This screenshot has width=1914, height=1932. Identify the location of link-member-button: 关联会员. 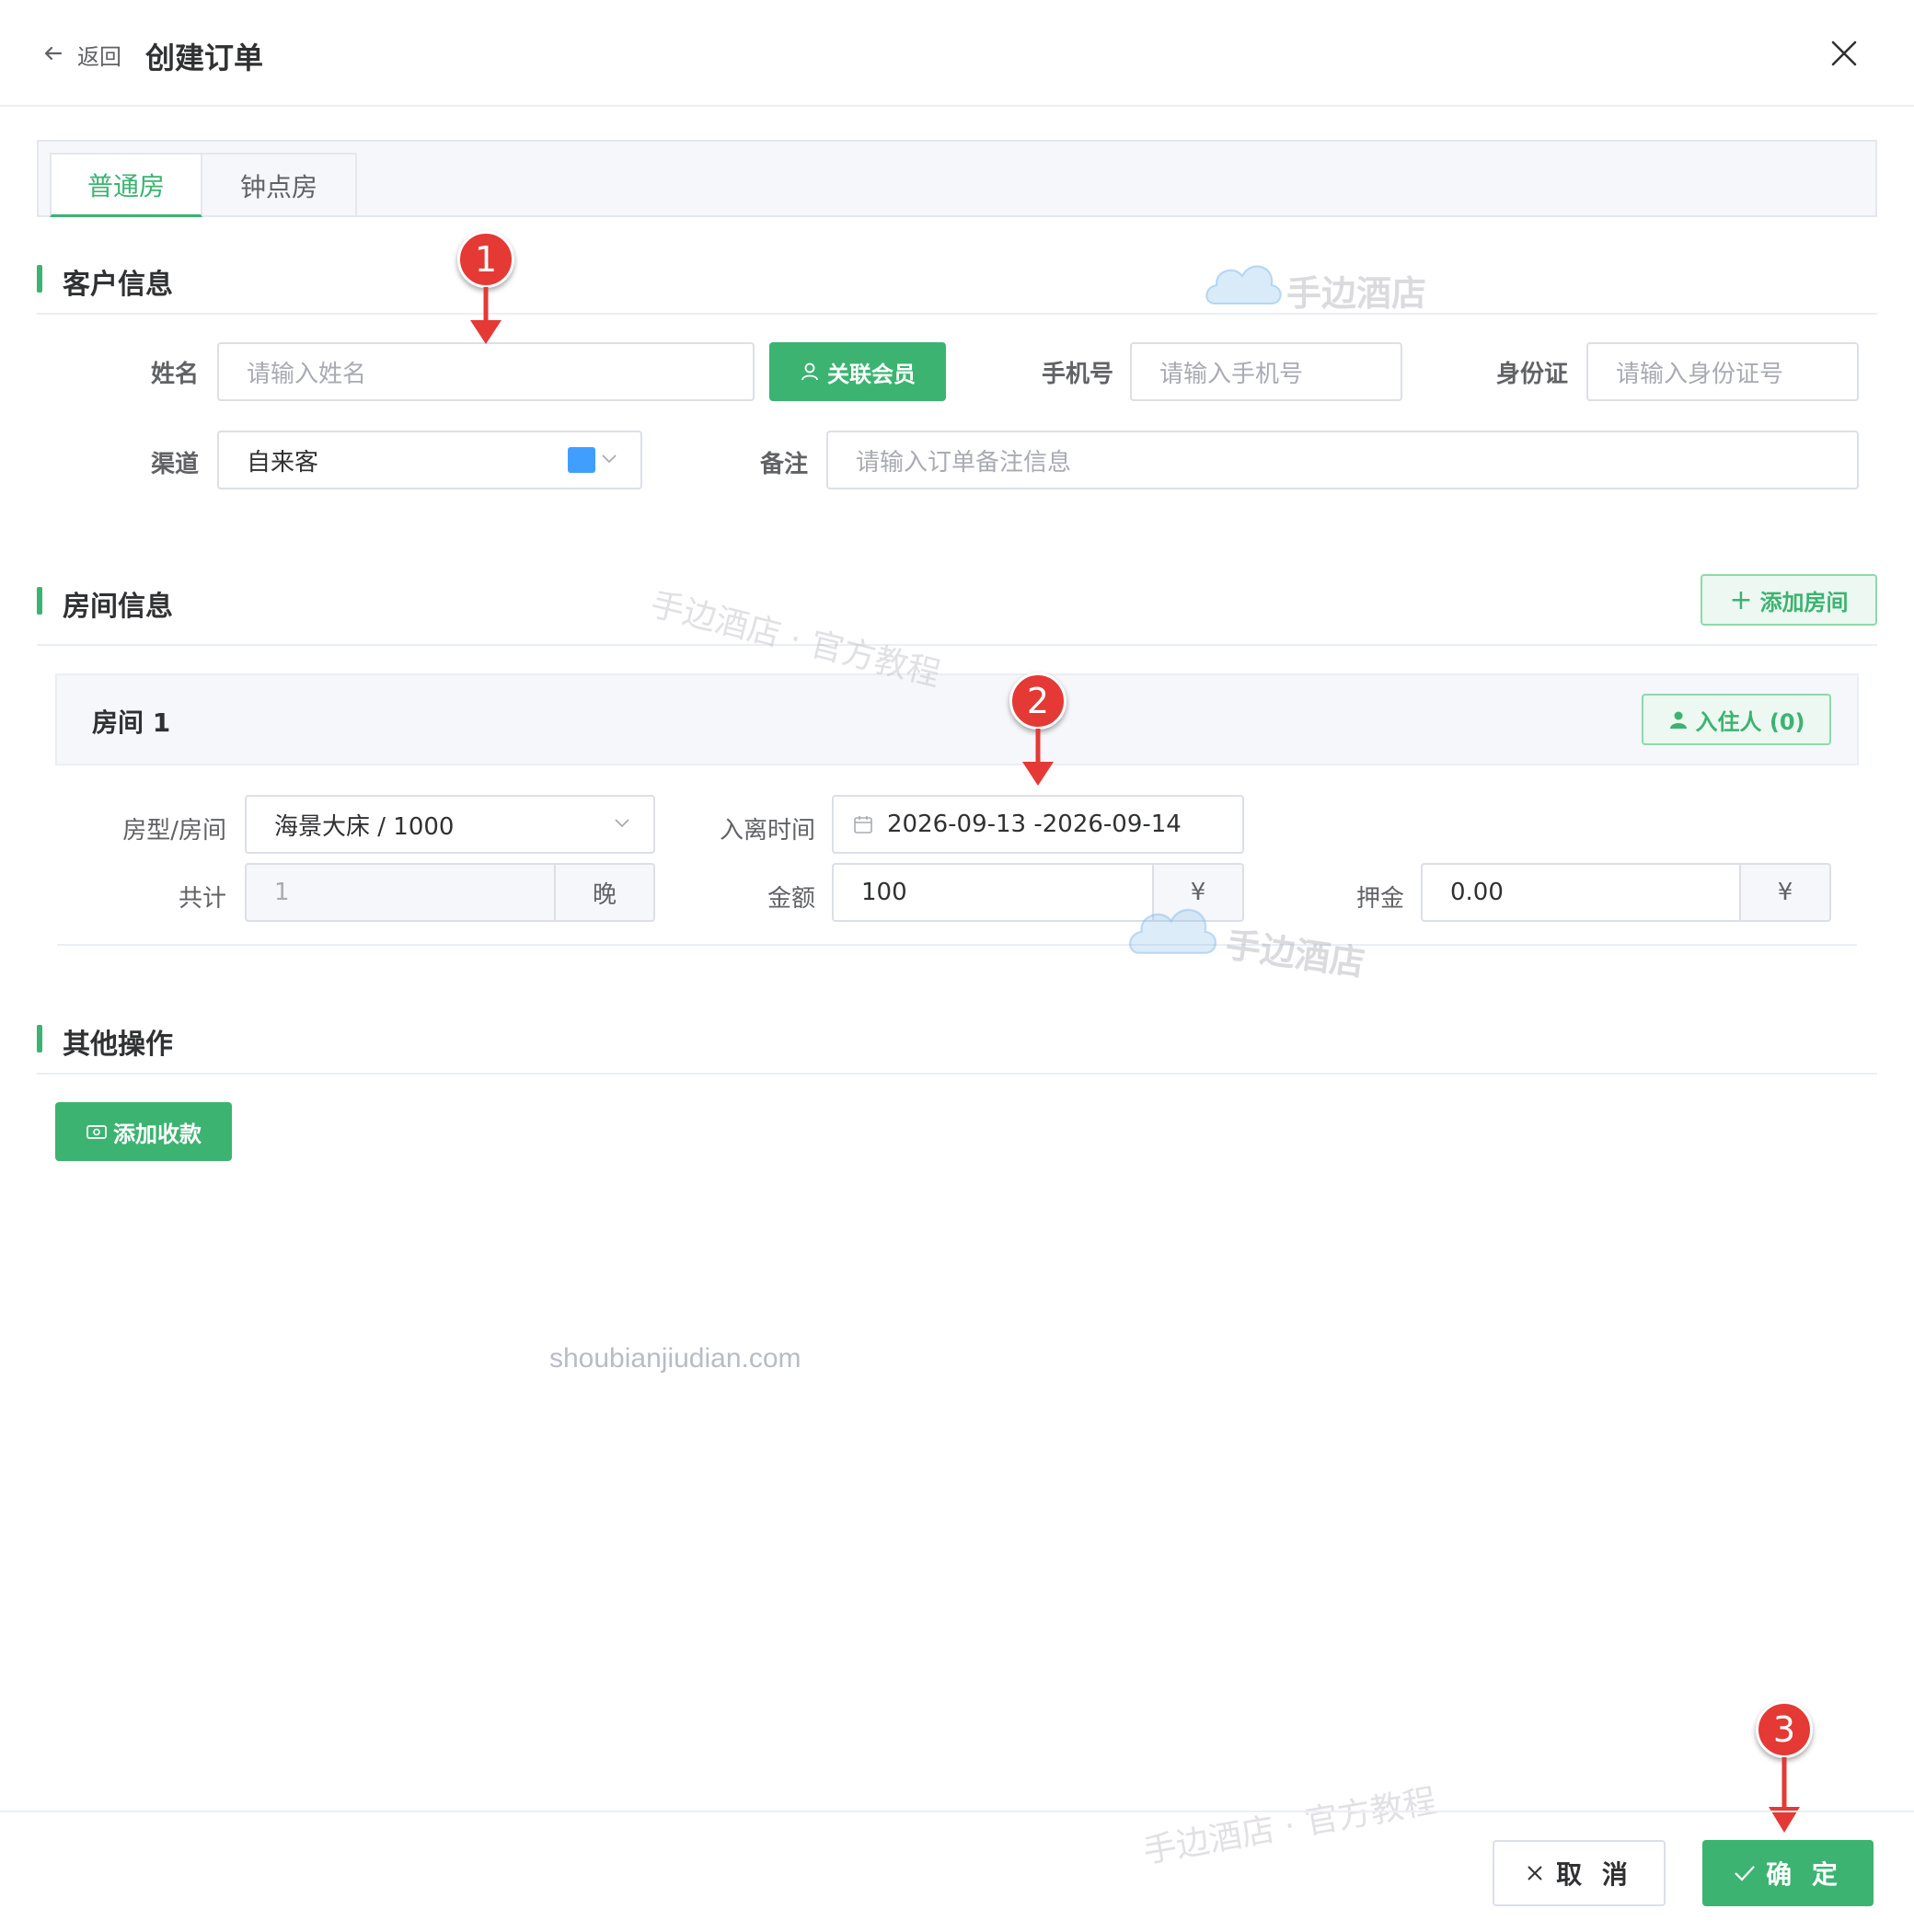
(857, 371).